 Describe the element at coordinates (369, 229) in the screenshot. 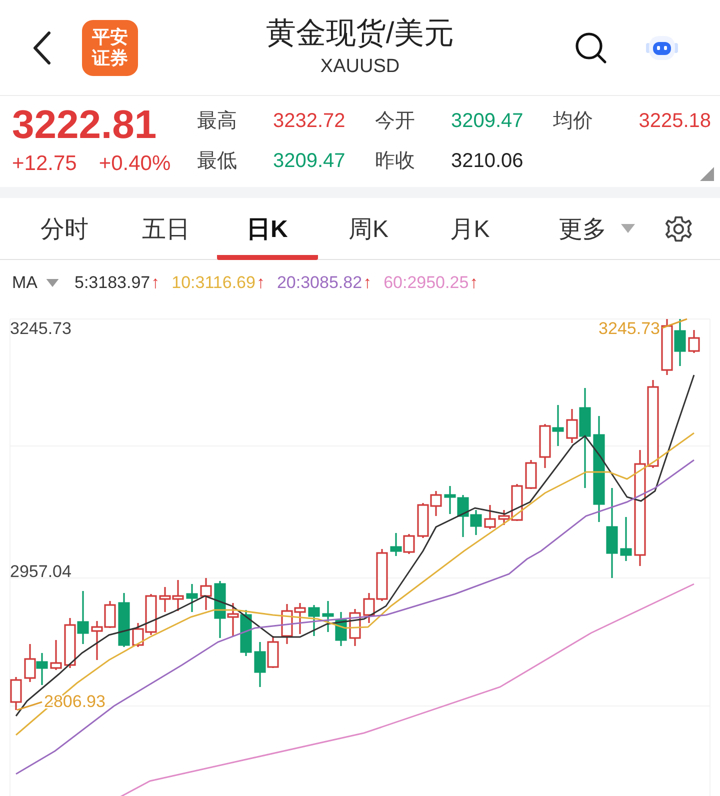

I see `period-tab: 周K` at that location.